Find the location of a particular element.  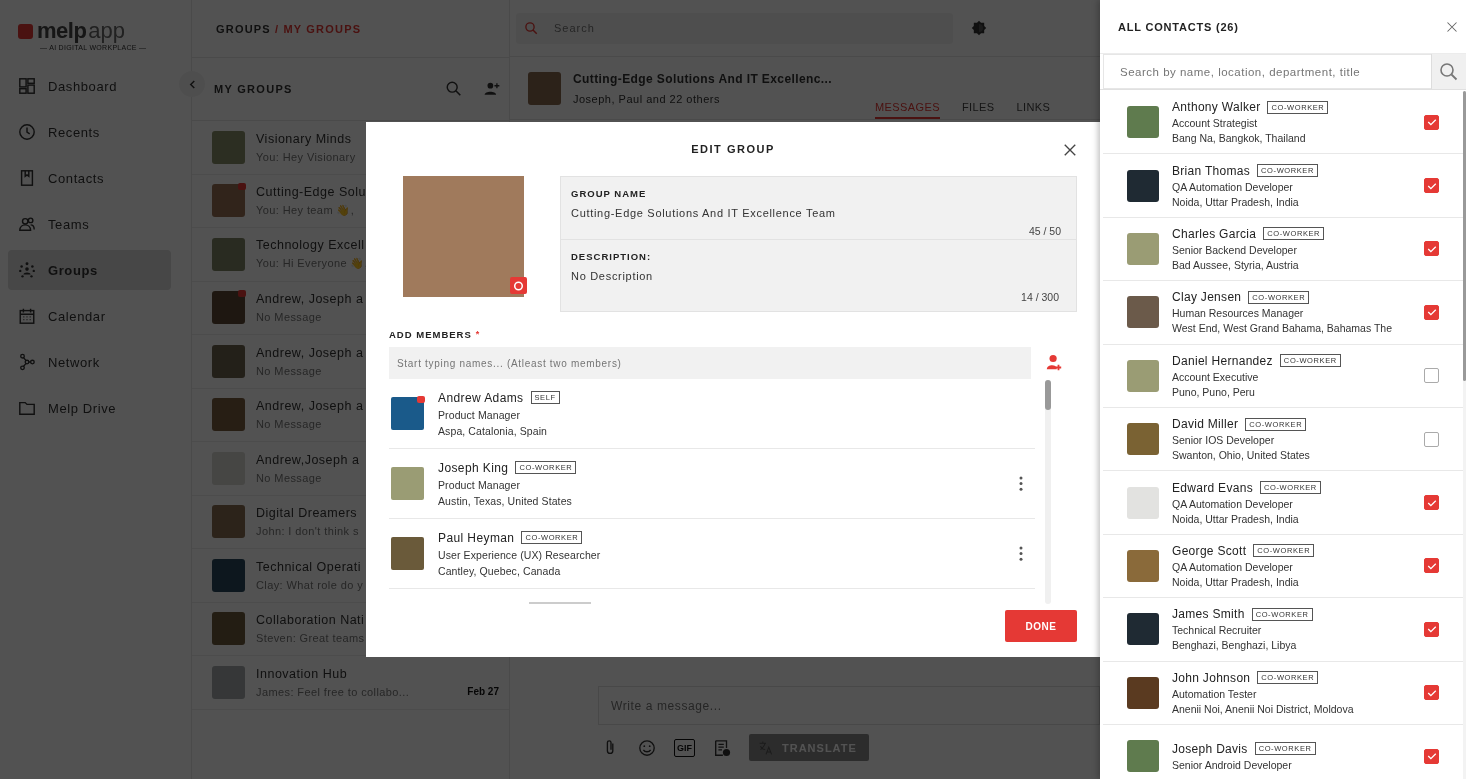

done-button: DONE is located at coordinates (1041, 626).